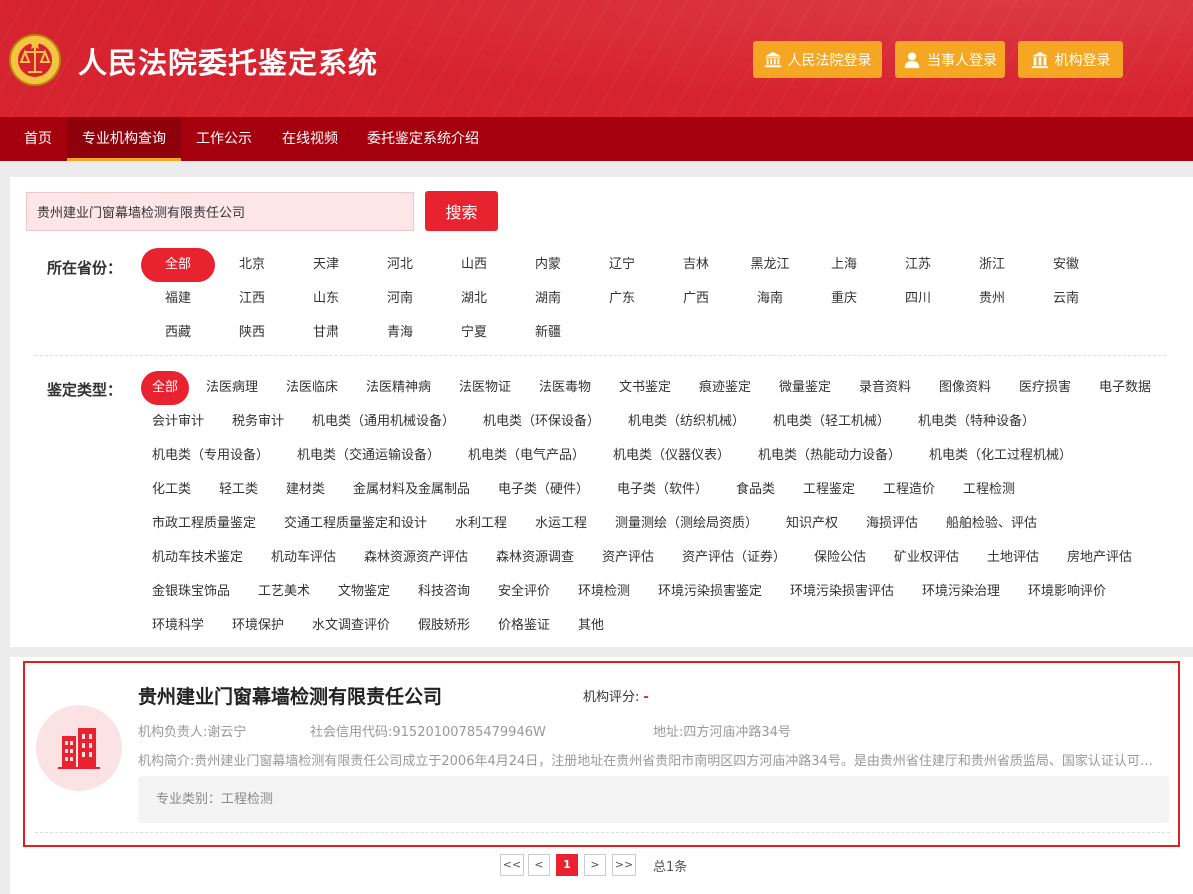 This screenshot has height=894, width=1193. I want to click on type-option: 金银珠宝饰品, so click(191, 592).